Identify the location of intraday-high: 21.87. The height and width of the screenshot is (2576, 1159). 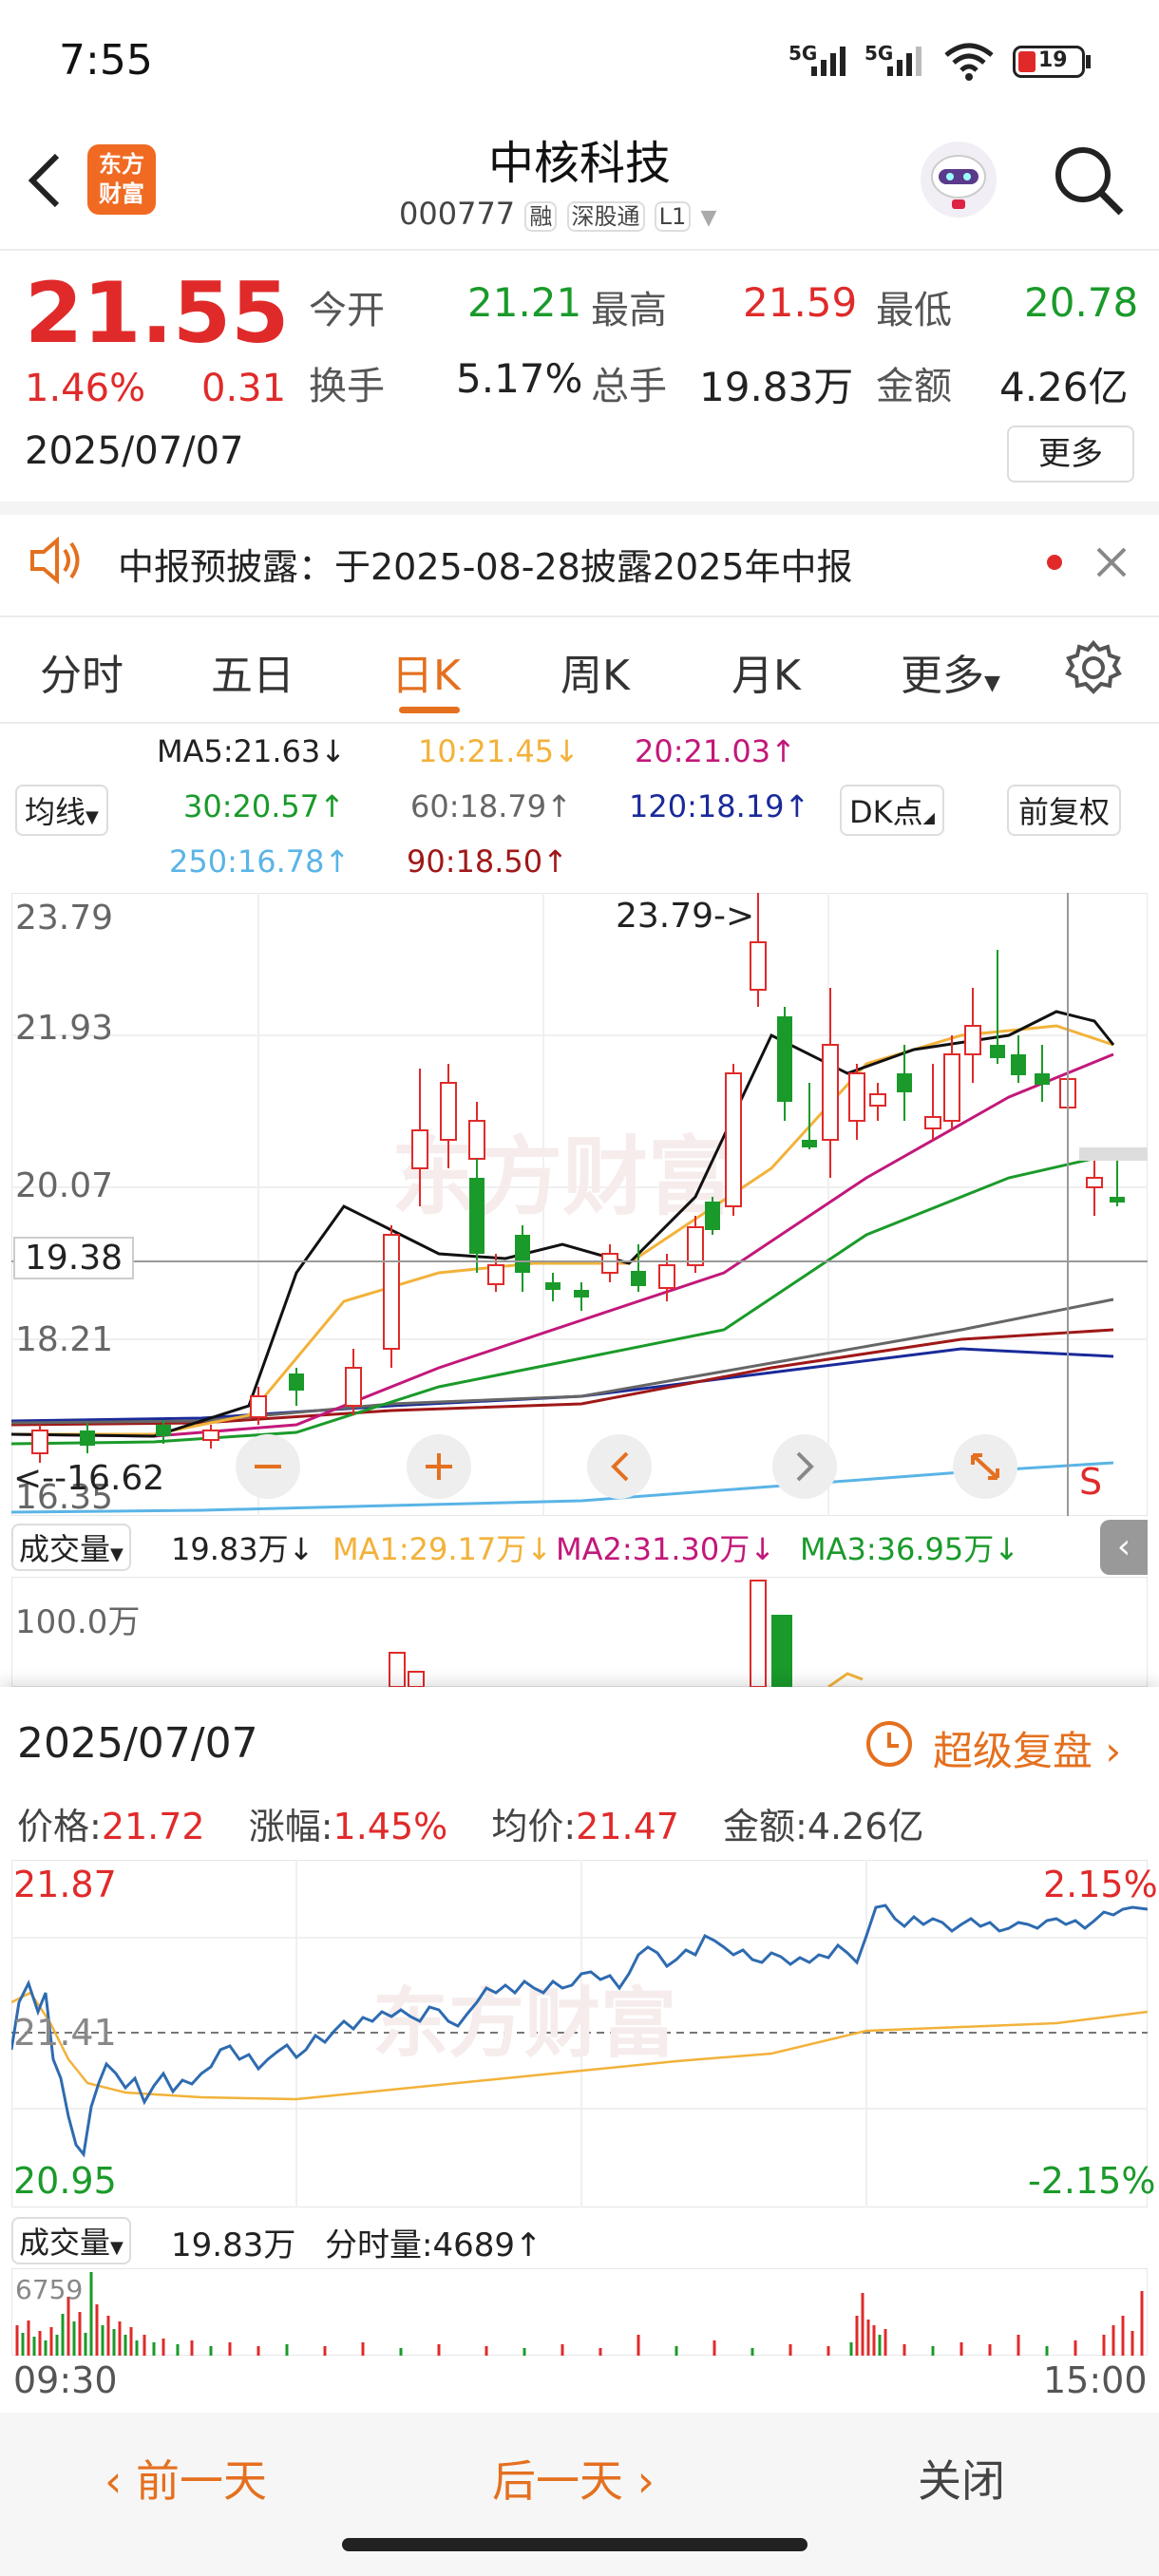
(65, 1884).